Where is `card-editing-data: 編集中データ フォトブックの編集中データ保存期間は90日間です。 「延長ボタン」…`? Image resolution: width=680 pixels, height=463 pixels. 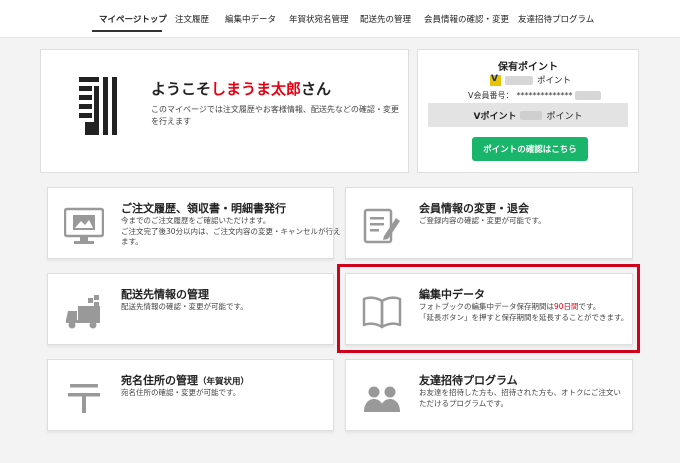 card-editing-data: 編集中データ フォトブックの編集中データ保存期間は90日間です。 「延長ボタン」… is located at coordinates (489, 309).